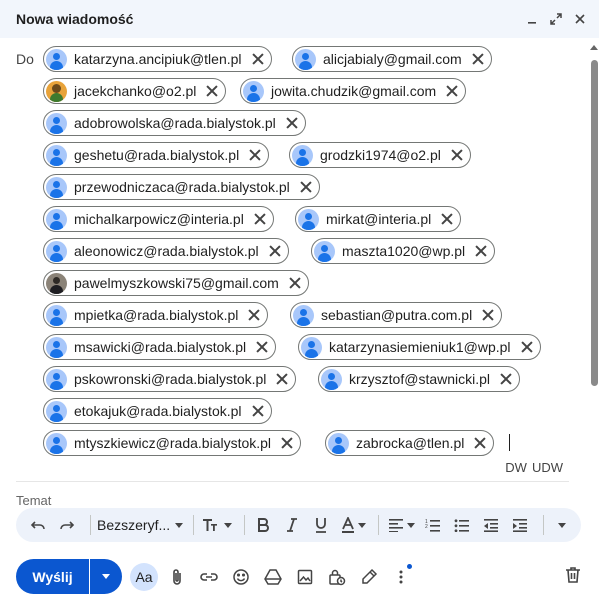 The width and height of the screenshot is (599, 611). I want to click on recipient-chip: krzysztof@stawnicki.pl, so click(419, 379).